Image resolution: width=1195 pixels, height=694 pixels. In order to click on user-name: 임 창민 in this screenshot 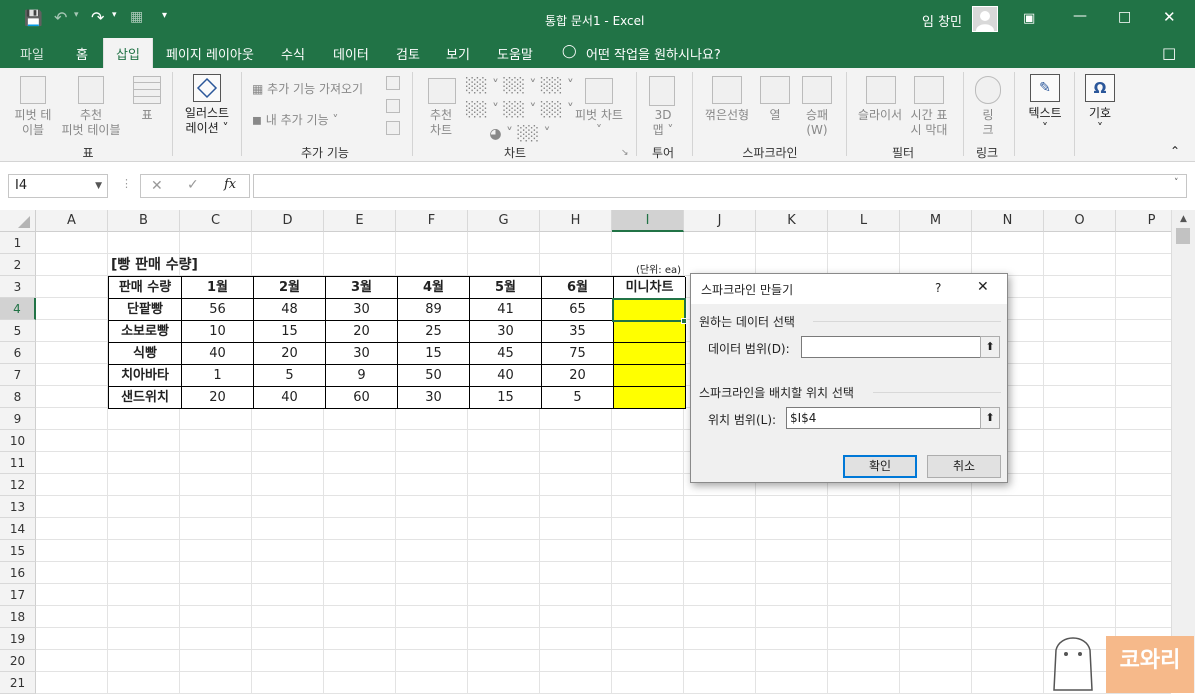, I will do `click(942, 20)`.